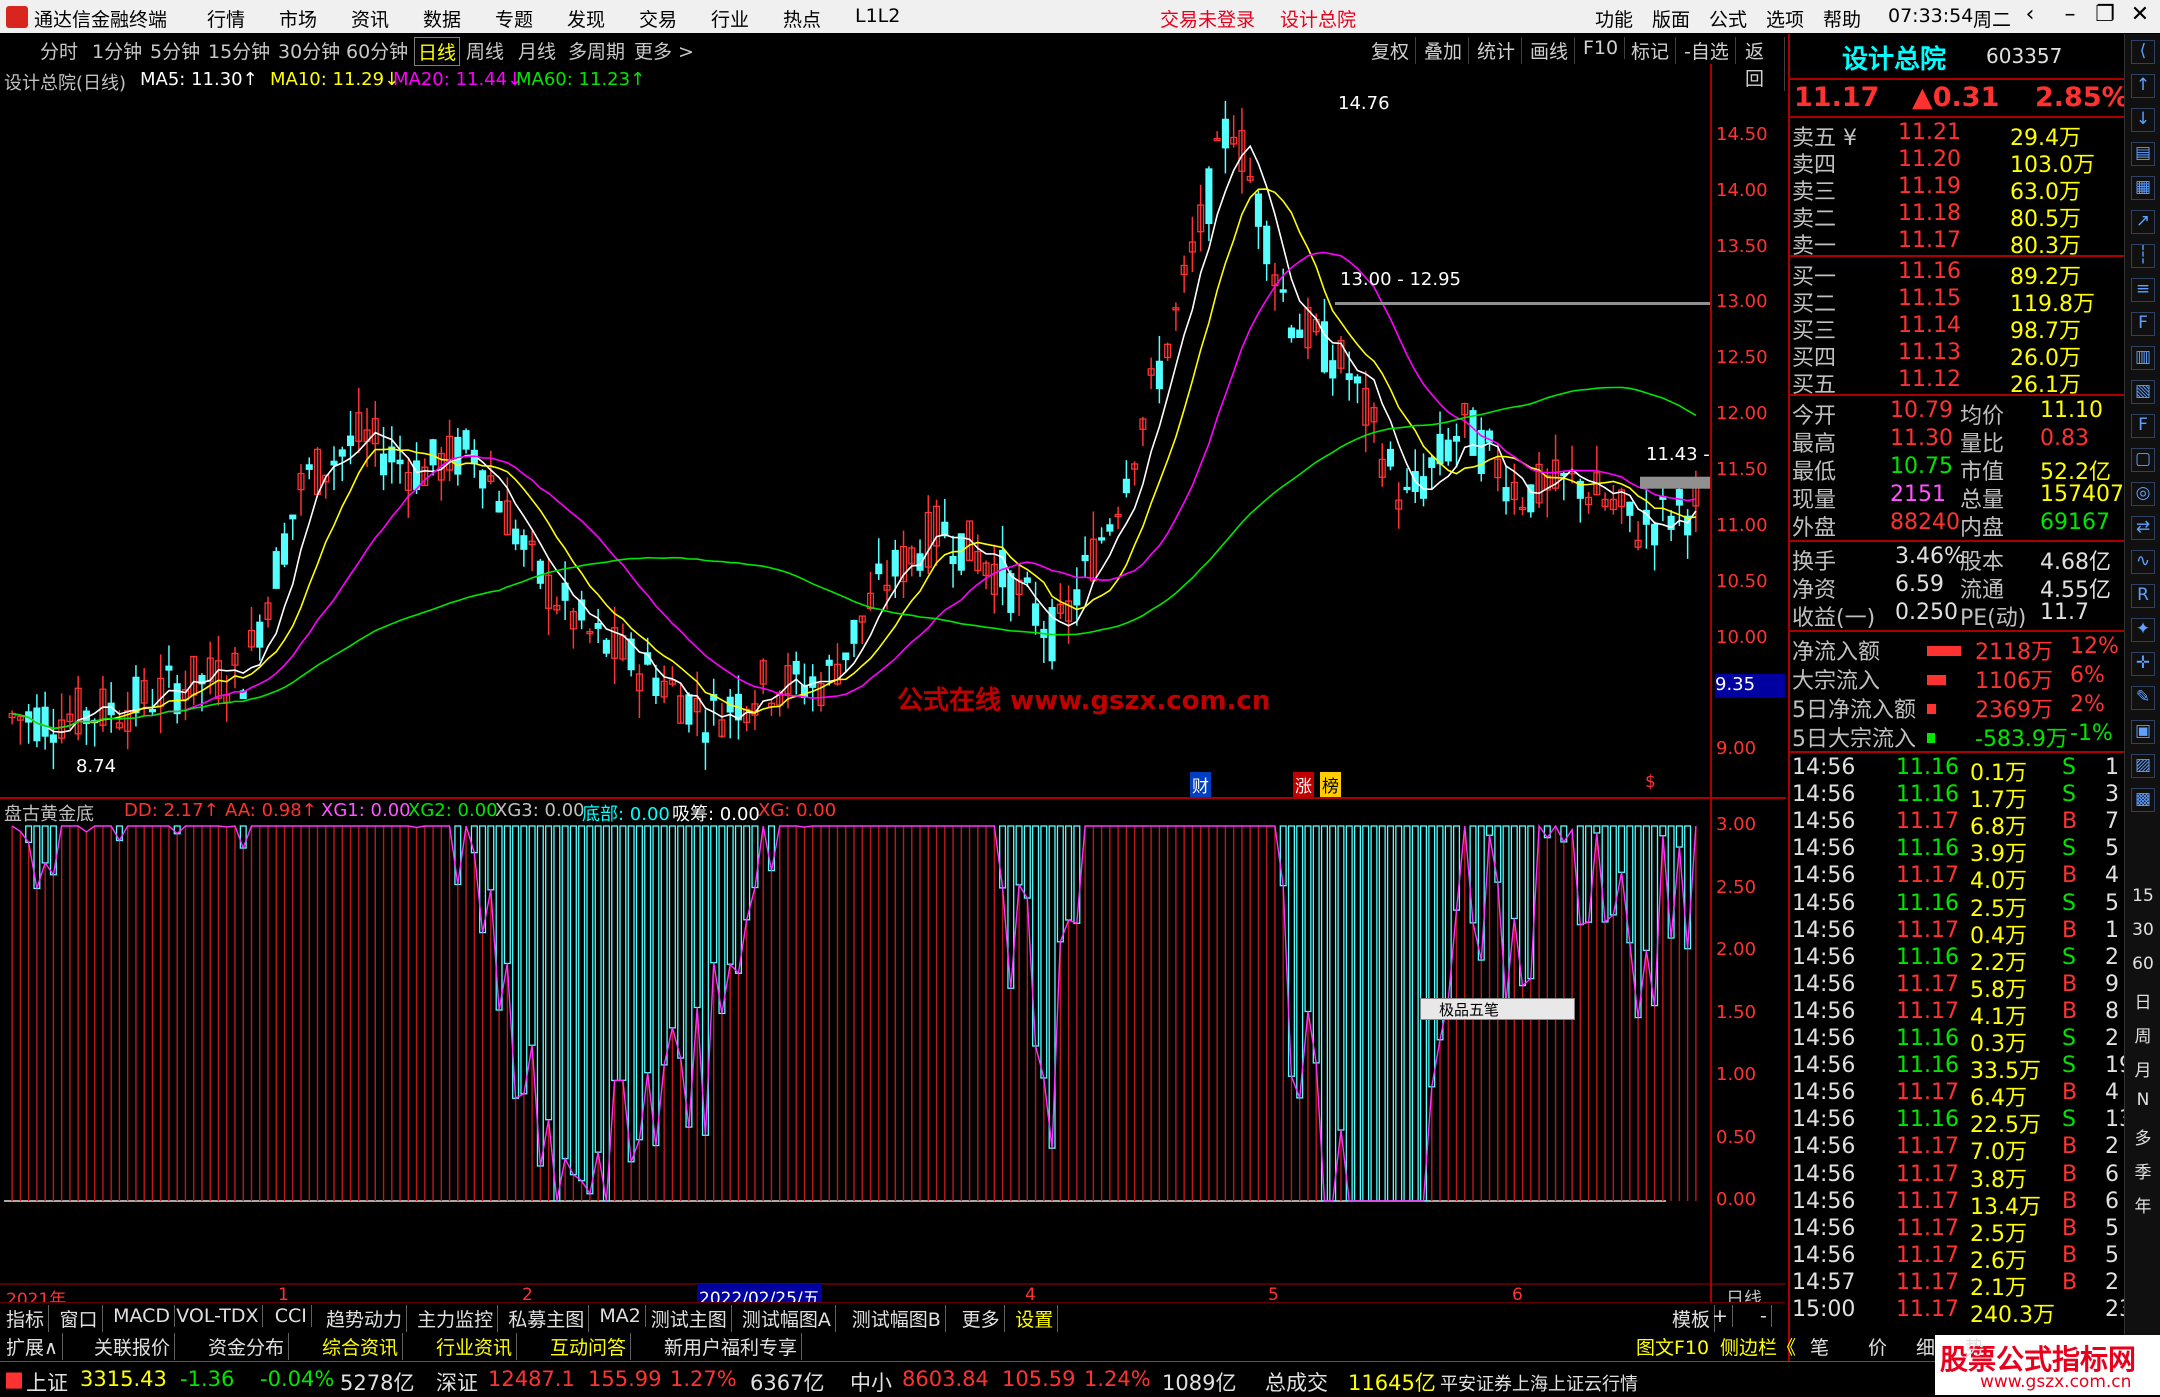 The width and height of the screenshot is (2160, 1397). What do you see at coordinates (981, 1318) in the screenshot?
I see `indicator-tab: 更多` at bounding box center [981, 1318].